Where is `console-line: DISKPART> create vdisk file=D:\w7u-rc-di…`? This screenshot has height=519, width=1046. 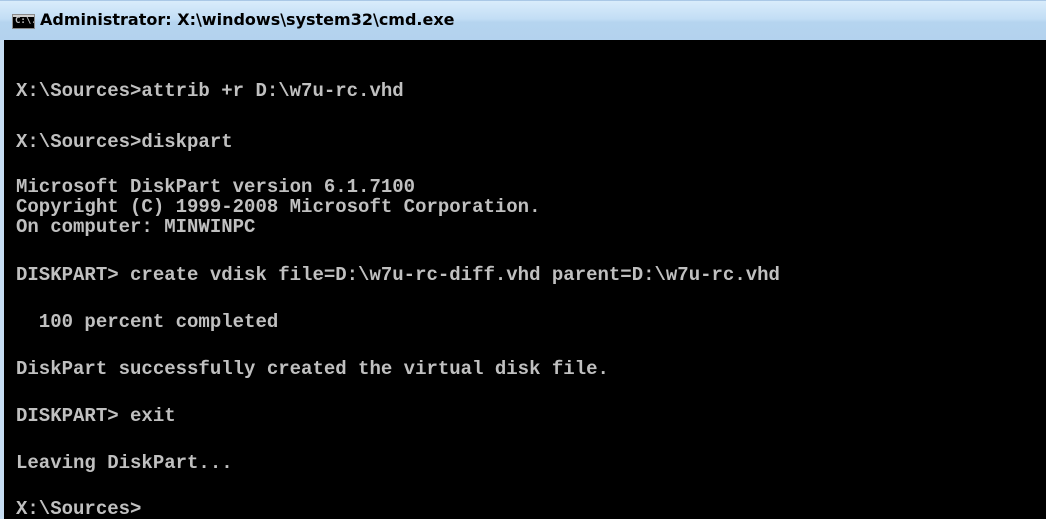 console-line: DISKPART> create vdisk file=D:\w7u-rc-di… is located at coordinates (398, 275).